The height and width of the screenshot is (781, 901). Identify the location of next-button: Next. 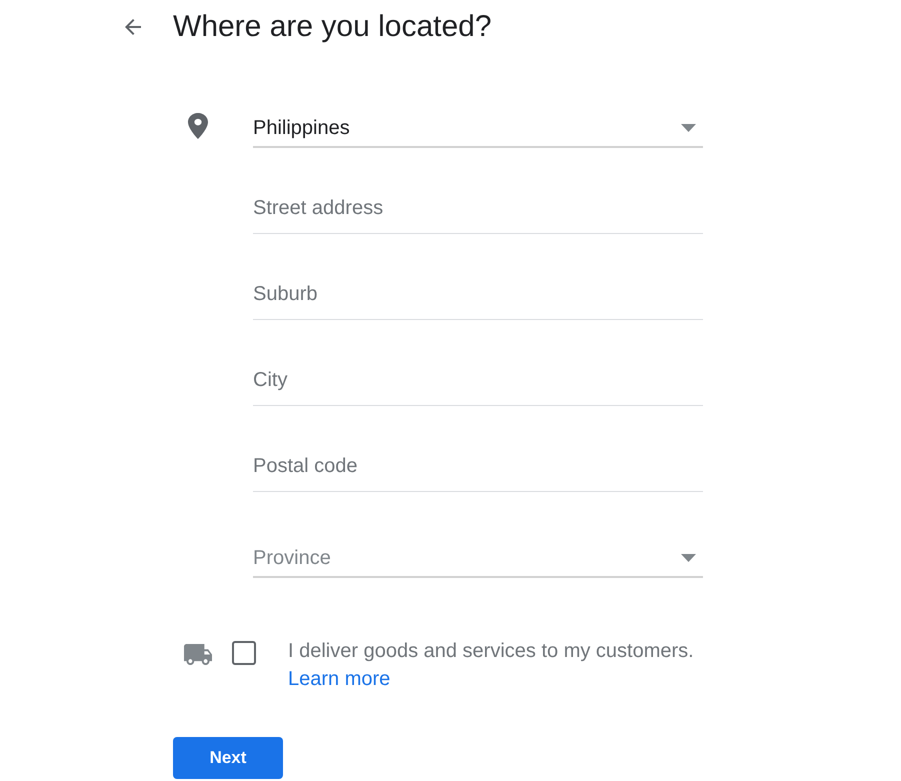
(228, 758).